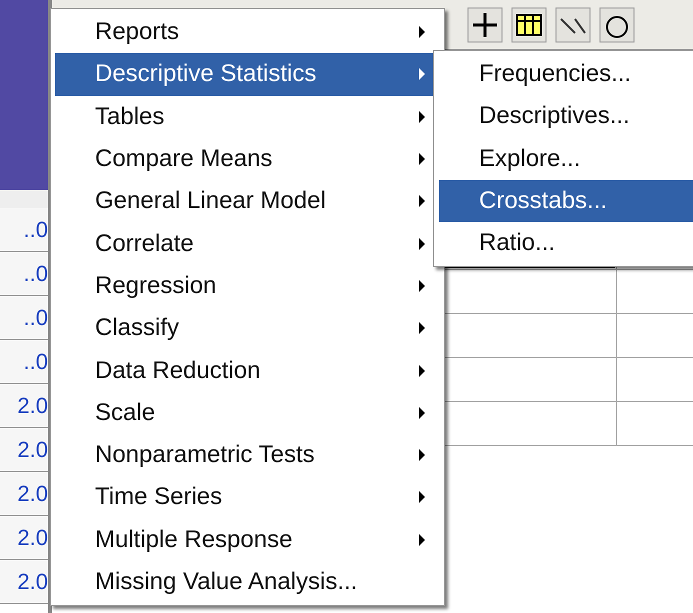 The width and height of the screenshot is (693, 613). What do you see at coordinates (247, 413) in the screenshot?
I see `menu-item: Scale` at bounding box center [247, 413].